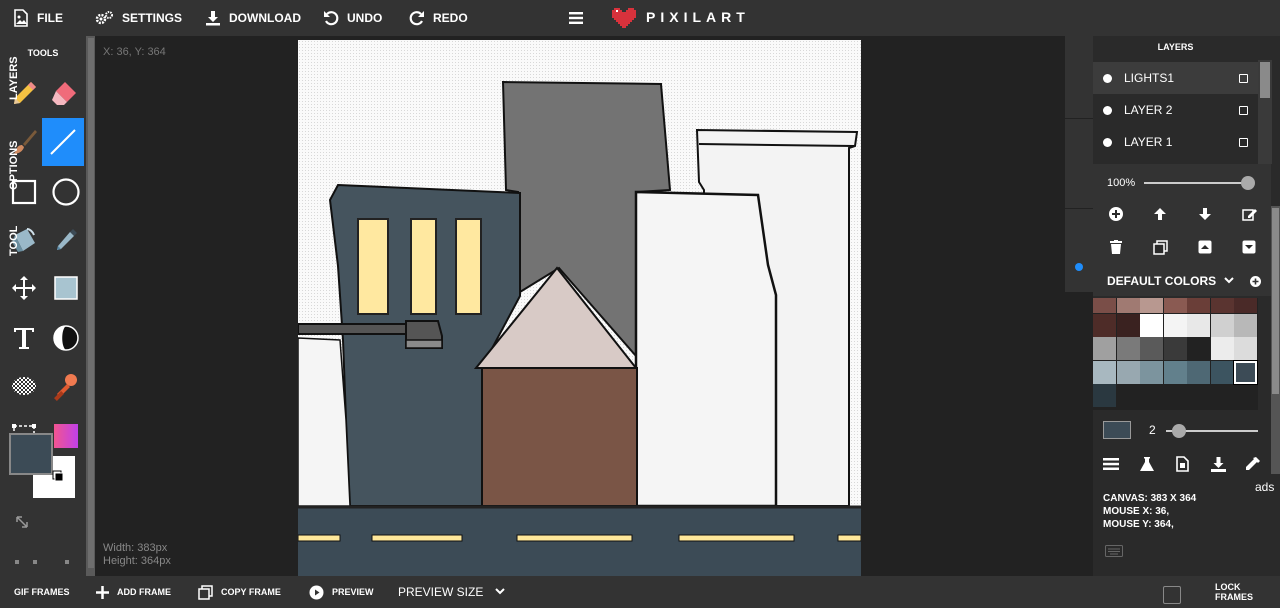 The image size is (1280, 608). I want to click on layer-item: LAYER 2, so click(1175, 110).